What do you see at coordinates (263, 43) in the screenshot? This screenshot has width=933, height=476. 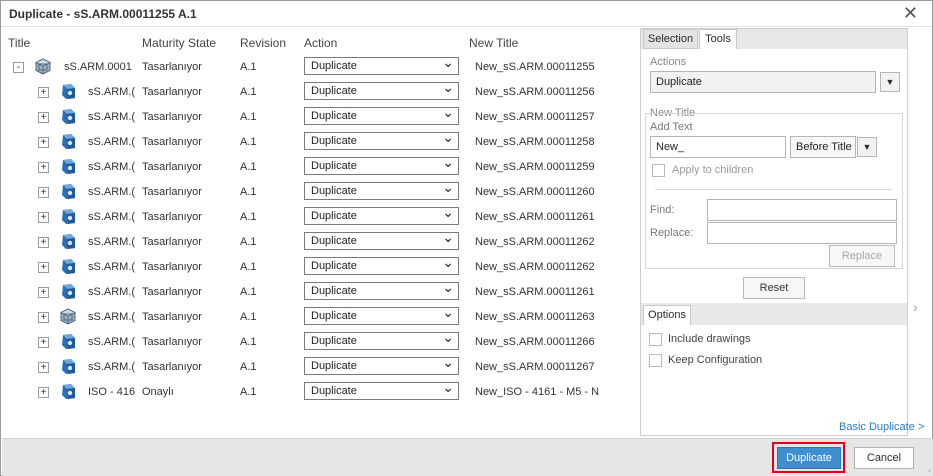 I see `column-header-revision: Revision` at bounding box center [263, 43].